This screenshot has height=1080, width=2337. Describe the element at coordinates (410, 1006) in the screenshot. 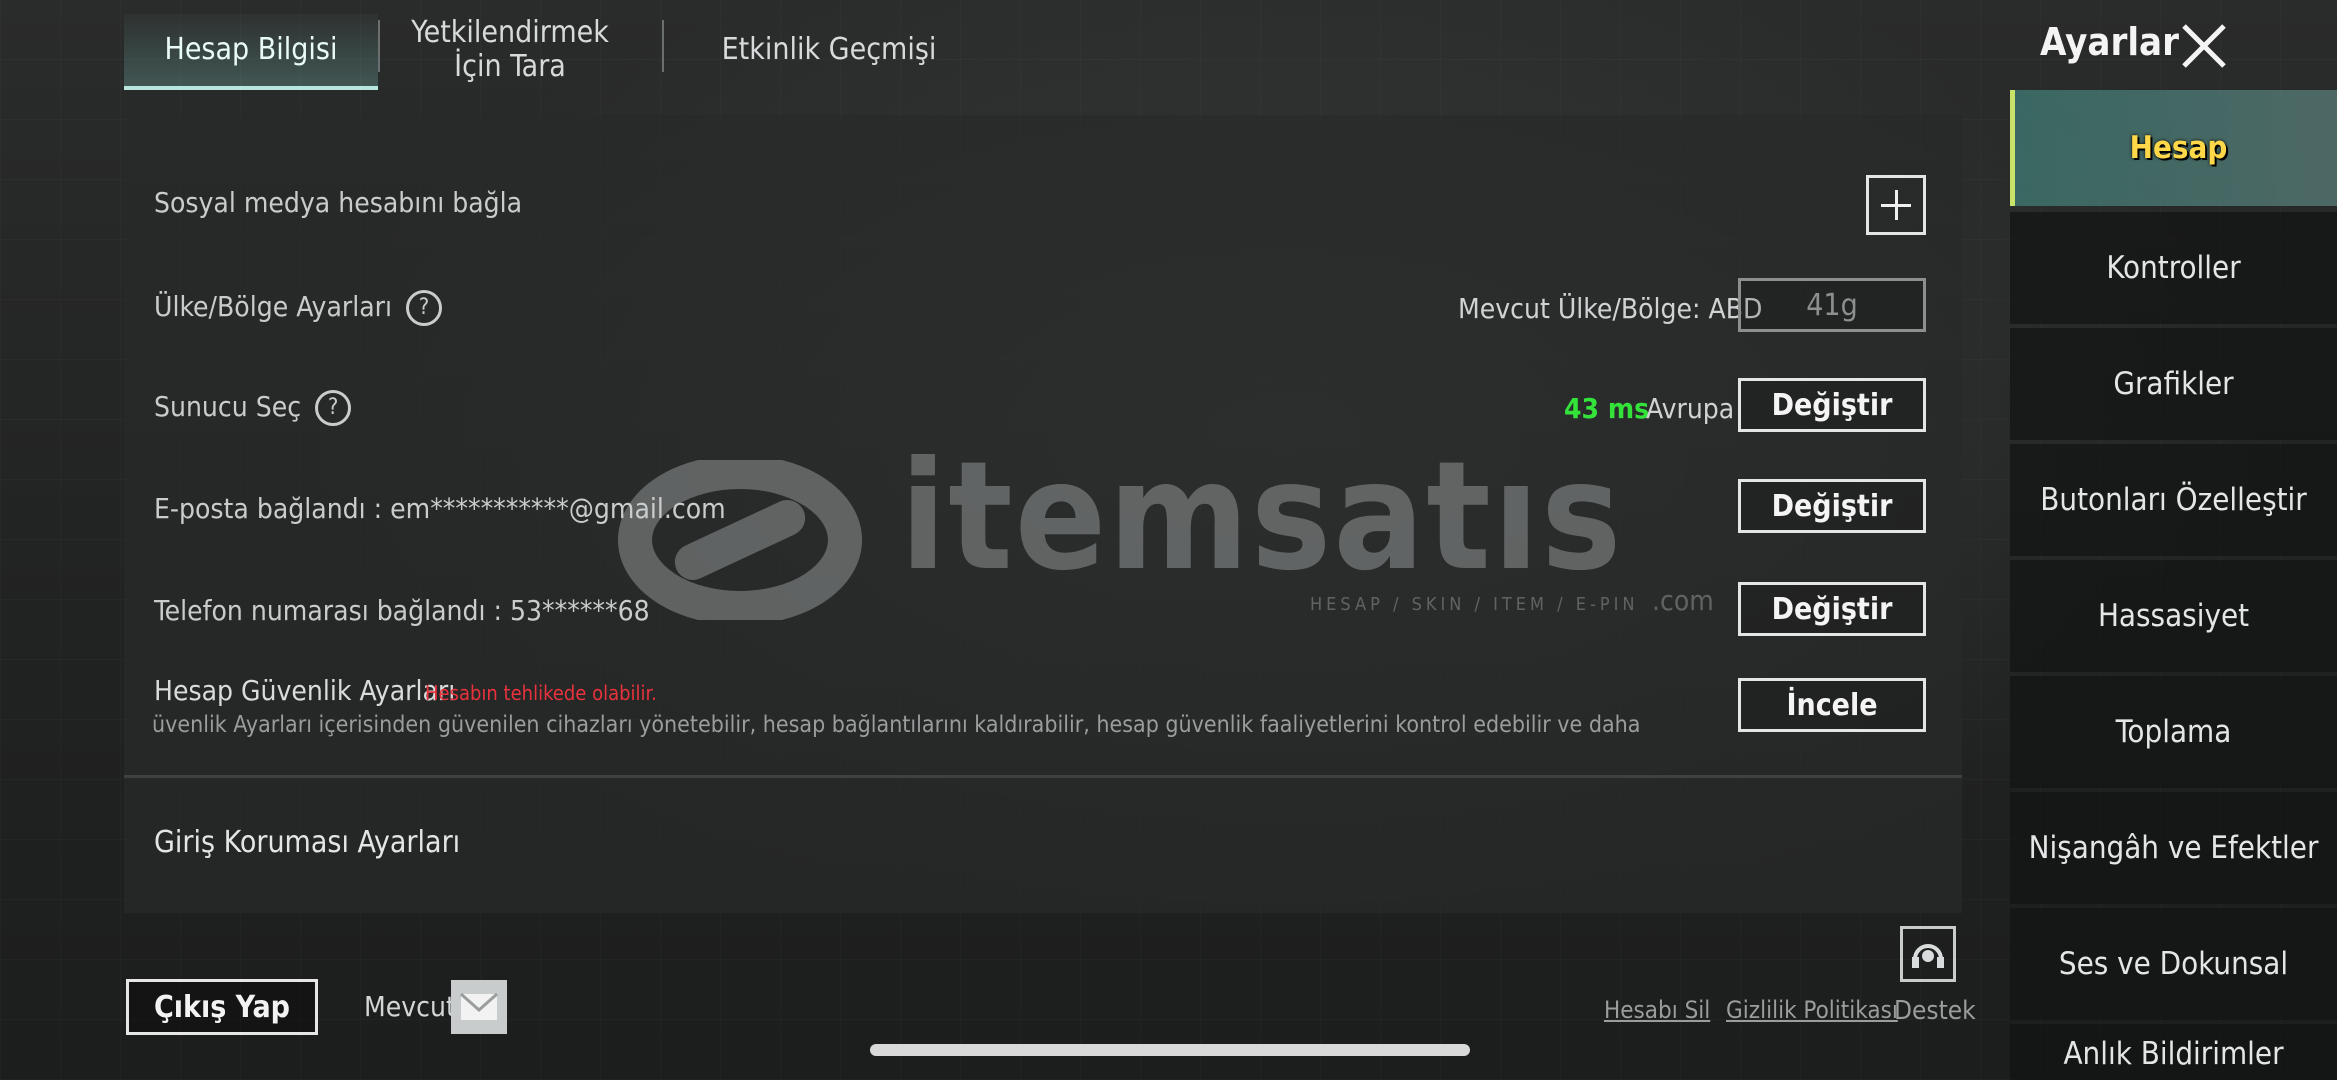

I see `current-login-label: Mevcut` at that location.